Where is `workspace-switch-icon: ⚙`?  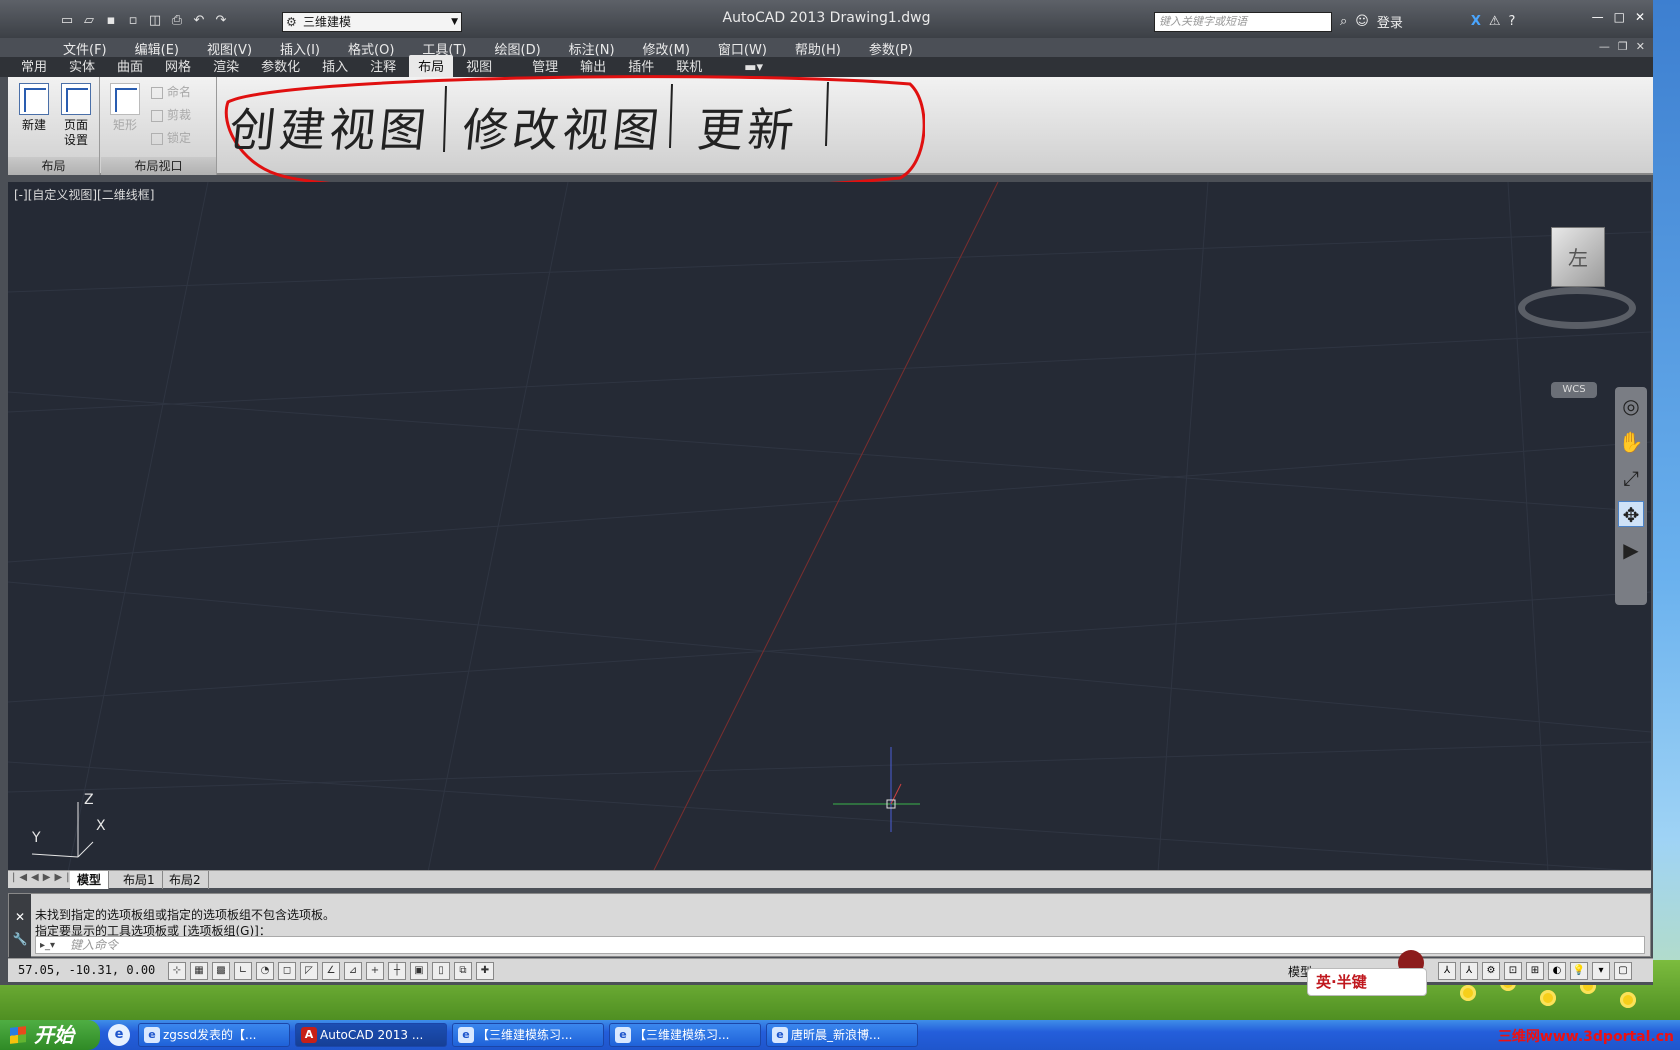 workspace-switch-icon: ⚙ is located at coordinates (1491, 971).